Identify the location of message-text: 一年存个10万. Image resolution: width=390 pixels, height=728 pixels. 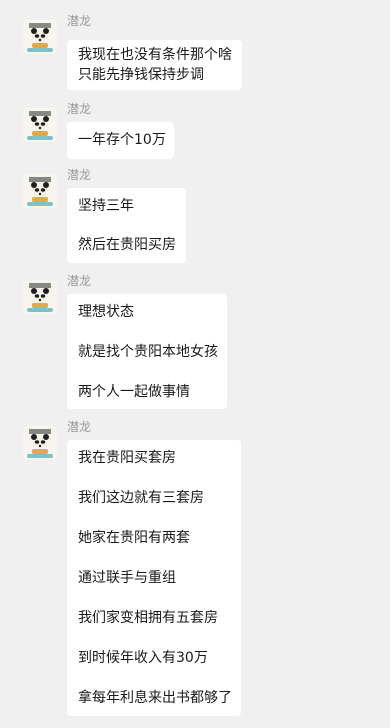
(122, 140).